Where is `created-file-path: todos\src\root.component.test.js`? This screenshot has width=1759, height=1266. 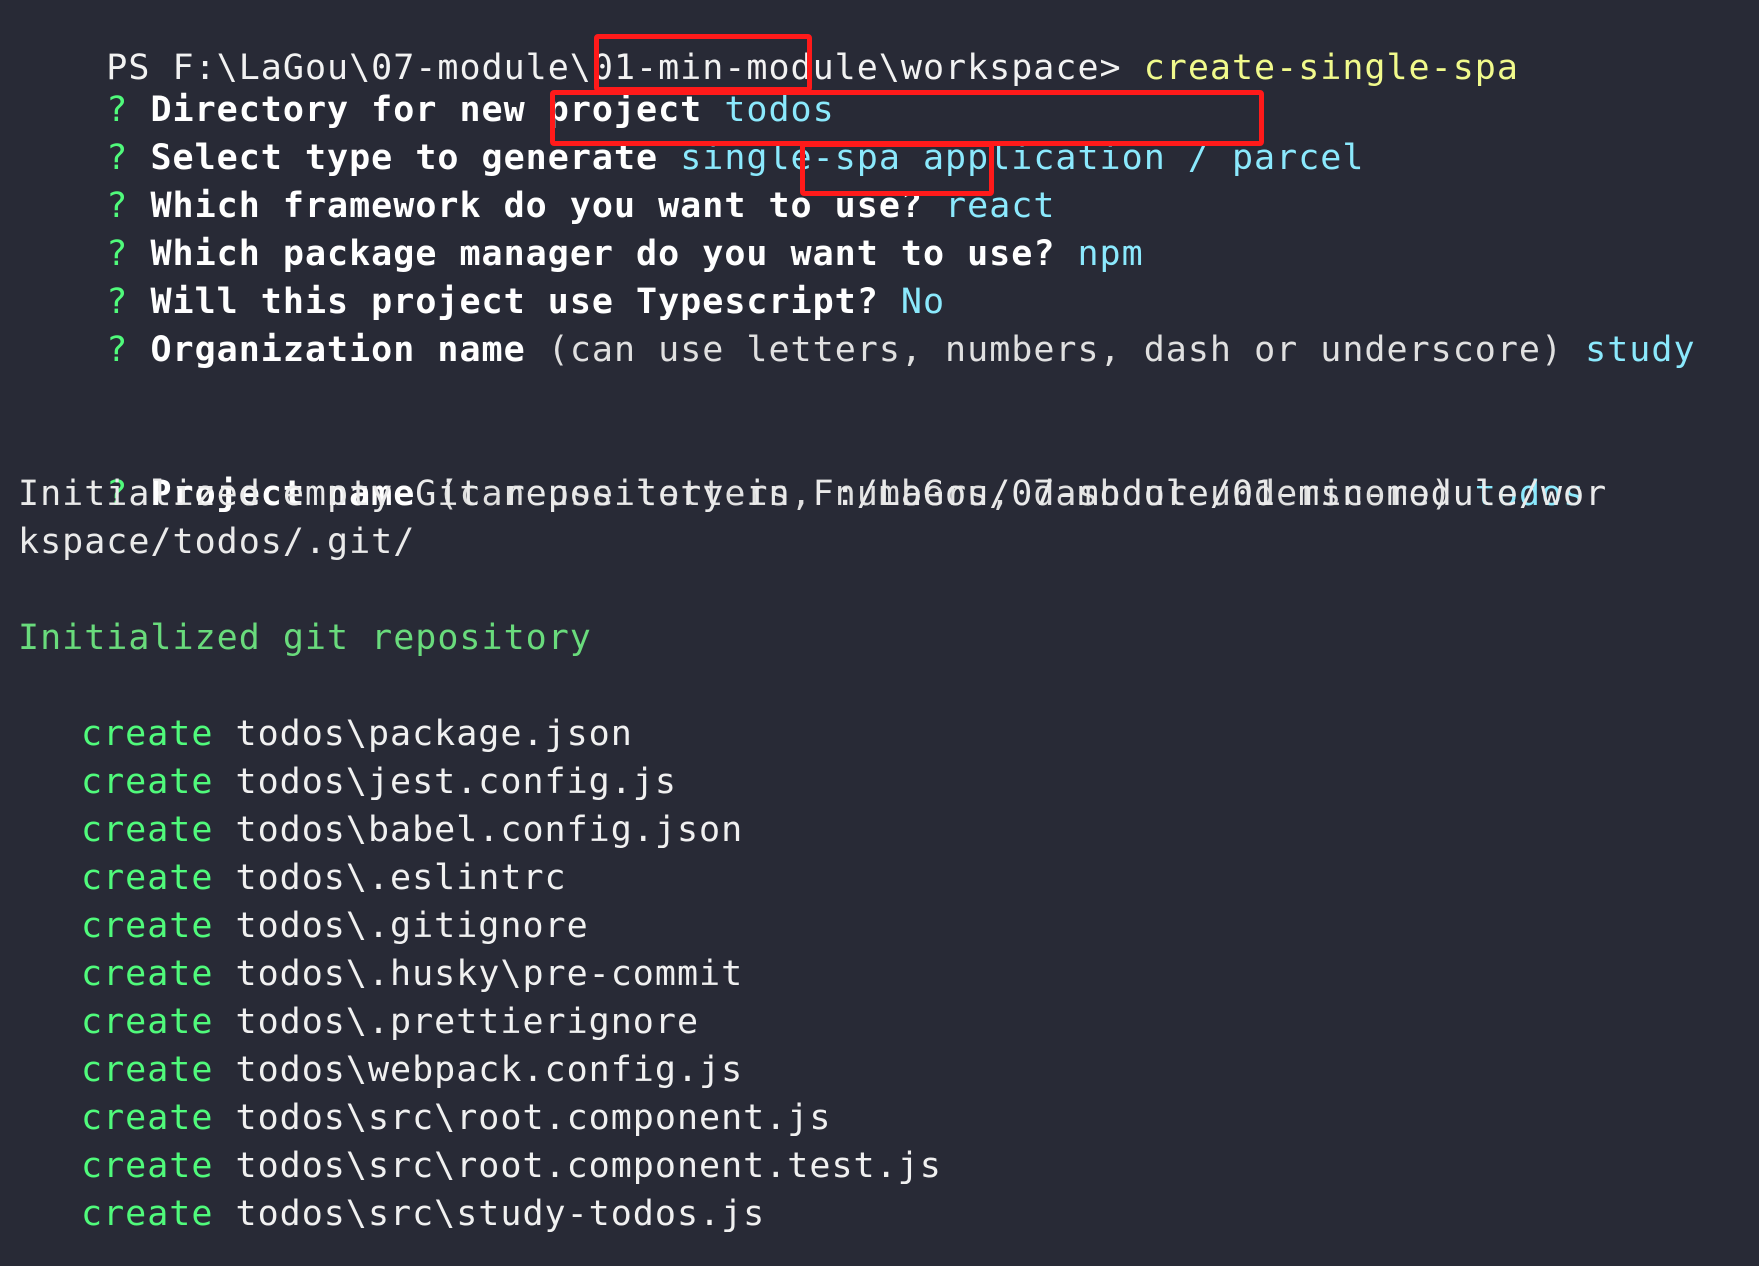 created-file-path: todos\src\root.component.test.js is located at coordinates (588, 1166).